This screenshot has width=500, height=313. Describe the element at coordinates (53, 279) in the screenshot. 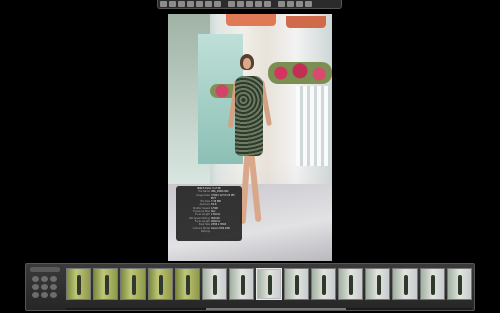

I see `next-icon` at that location.